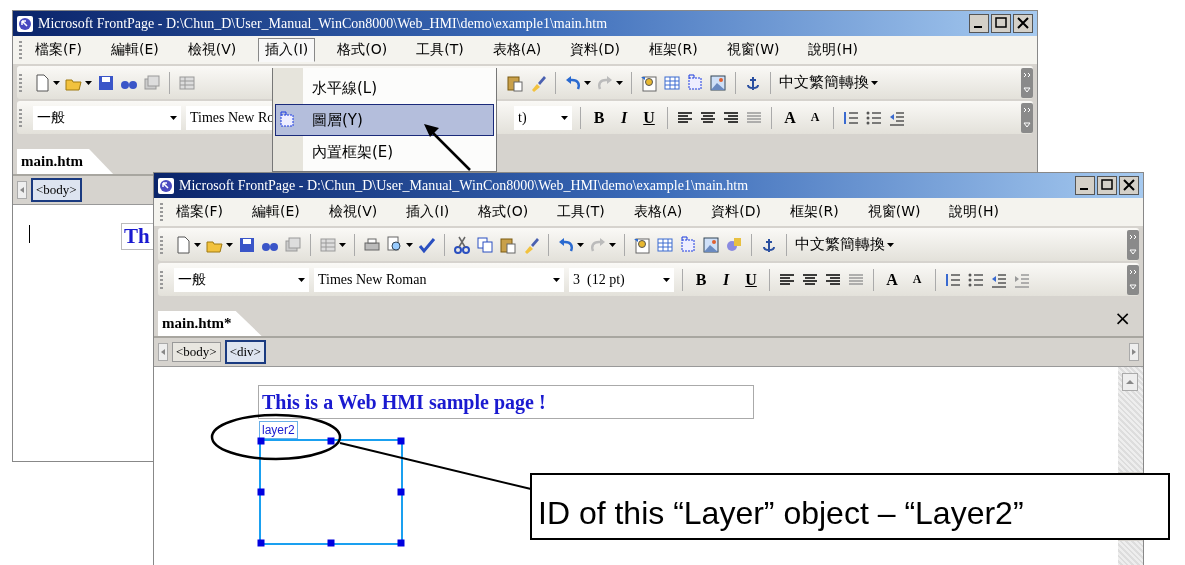 The width and height of the screenshot is (1185, 565). I want to click on check-icon, so click(427, 244).